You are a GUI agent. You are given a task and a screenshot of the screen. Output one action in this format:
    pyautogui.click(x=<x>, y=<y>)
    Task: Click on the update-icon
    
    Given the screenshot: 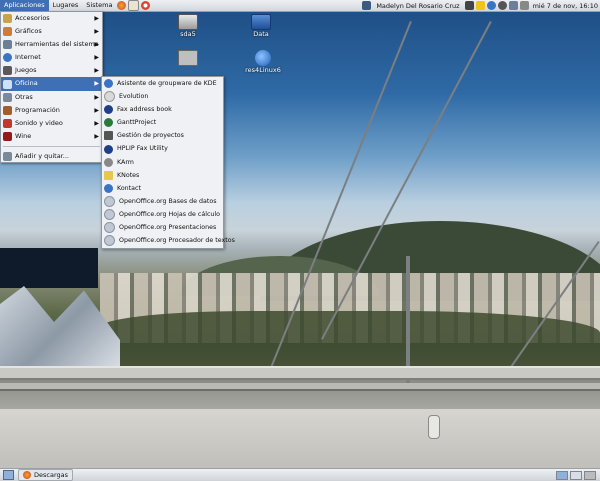 What is the action you would take?
    pyautogui.click(x=480, y=5)
    